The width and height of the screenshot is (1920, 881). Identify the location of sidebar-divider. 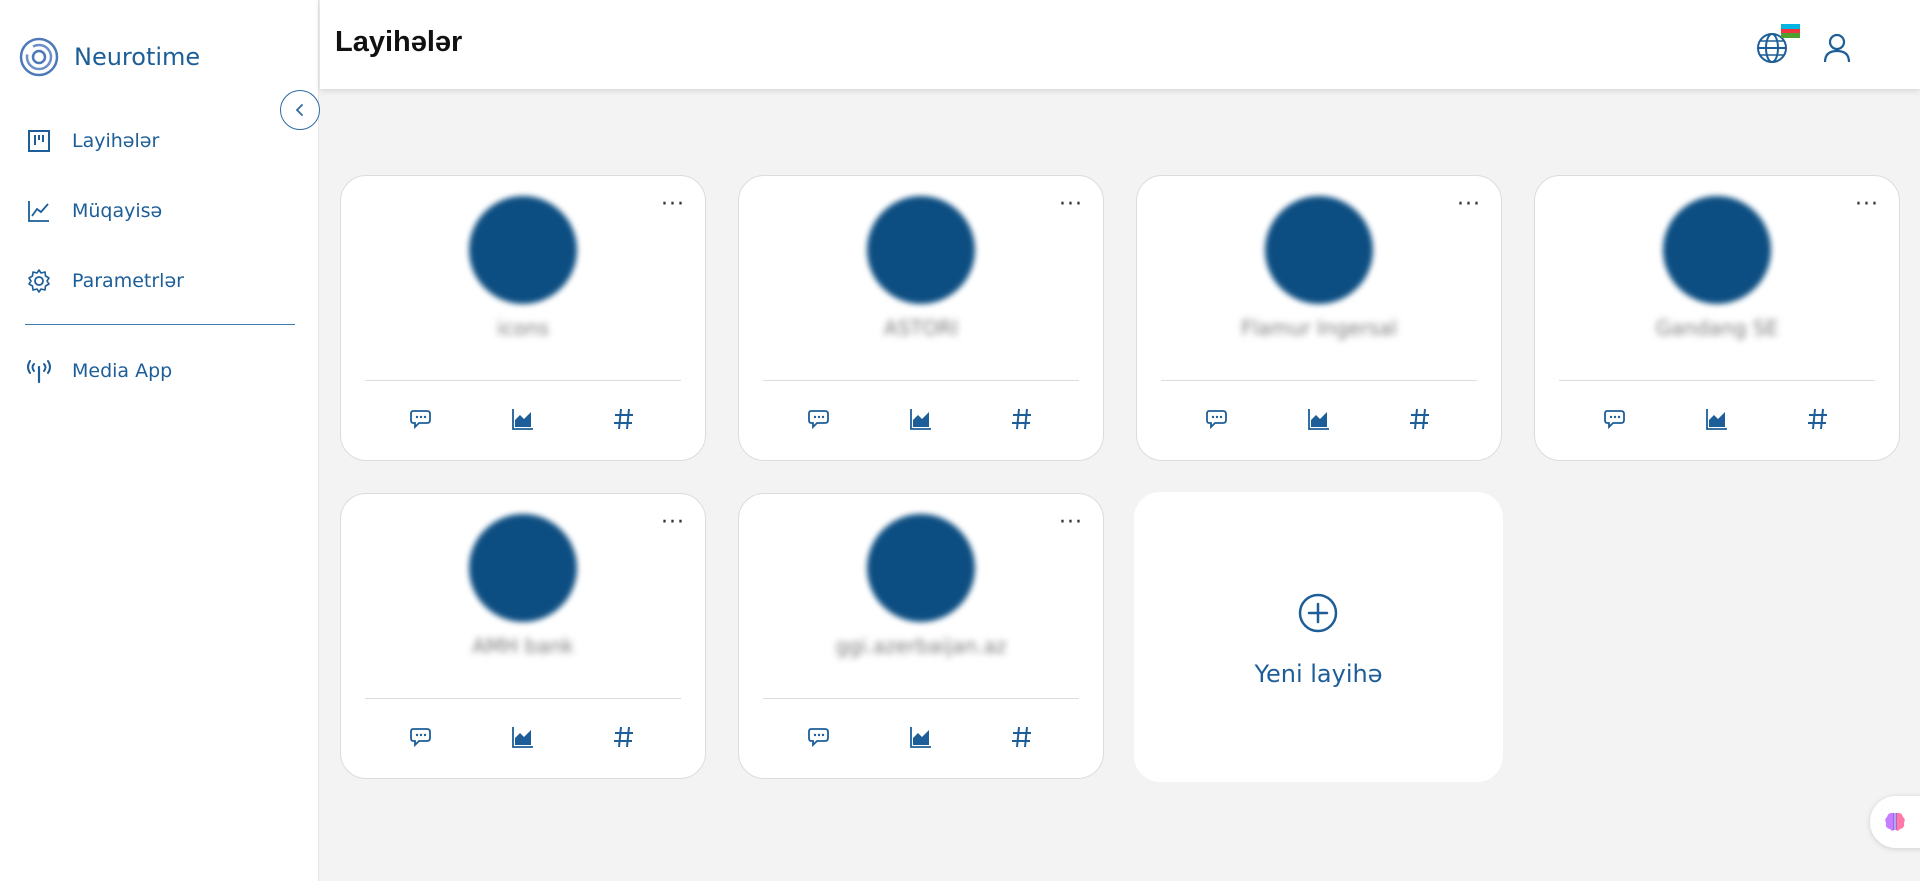
(160, 324).